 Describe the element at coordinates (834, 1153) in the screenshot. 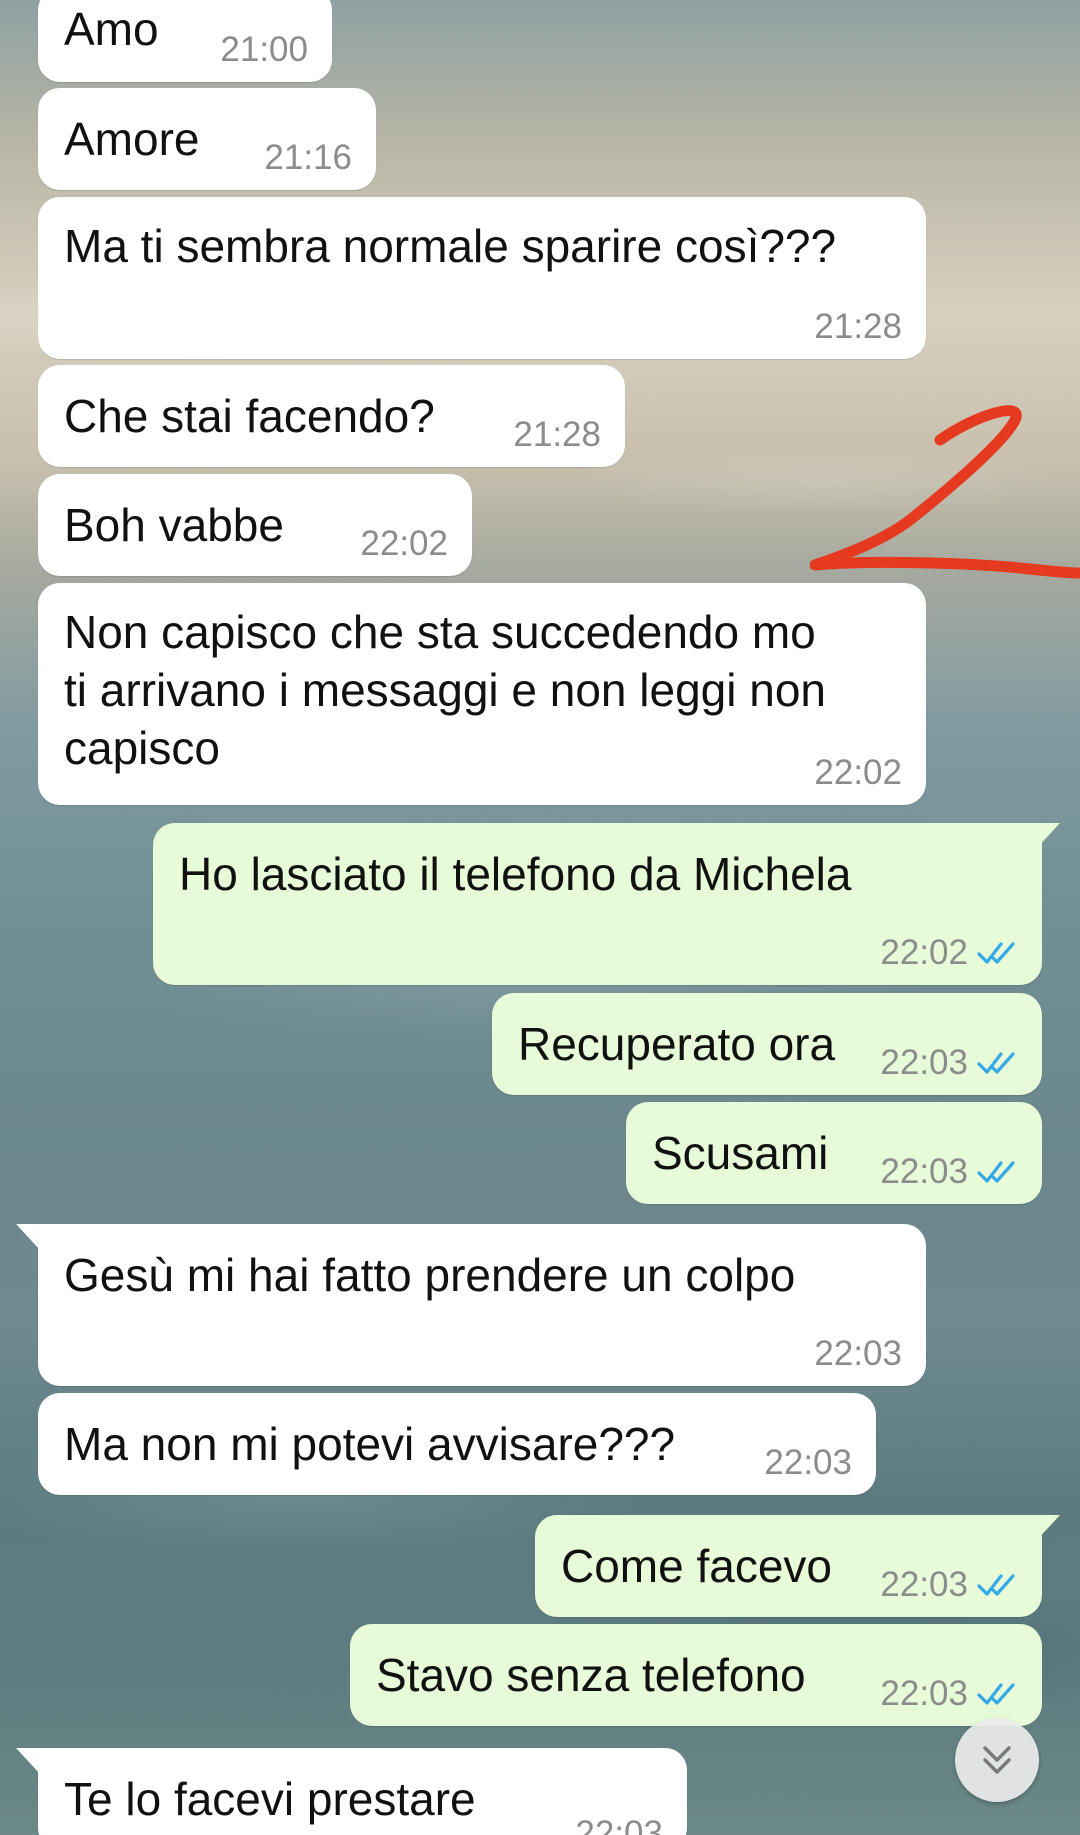

I see `message-bubble-outgoing: Scusami 22:03` at that location.